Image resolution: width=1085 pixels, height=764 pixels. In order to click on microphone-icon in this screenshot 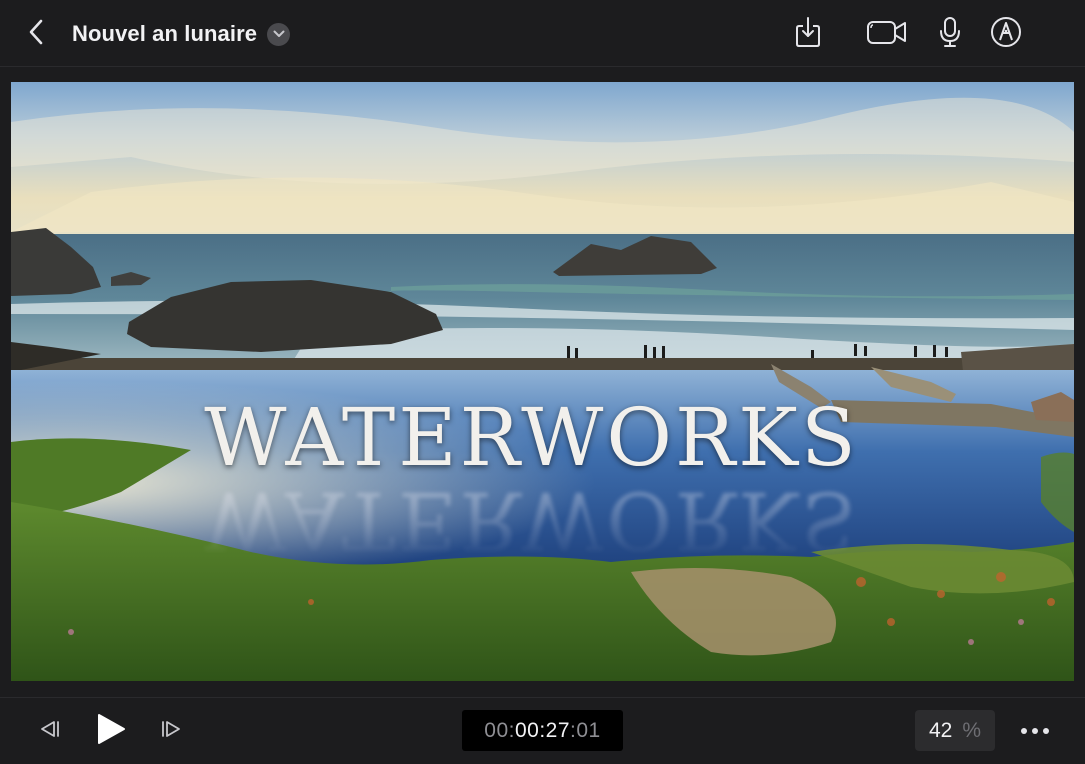, I will do `click(950, 34)`.